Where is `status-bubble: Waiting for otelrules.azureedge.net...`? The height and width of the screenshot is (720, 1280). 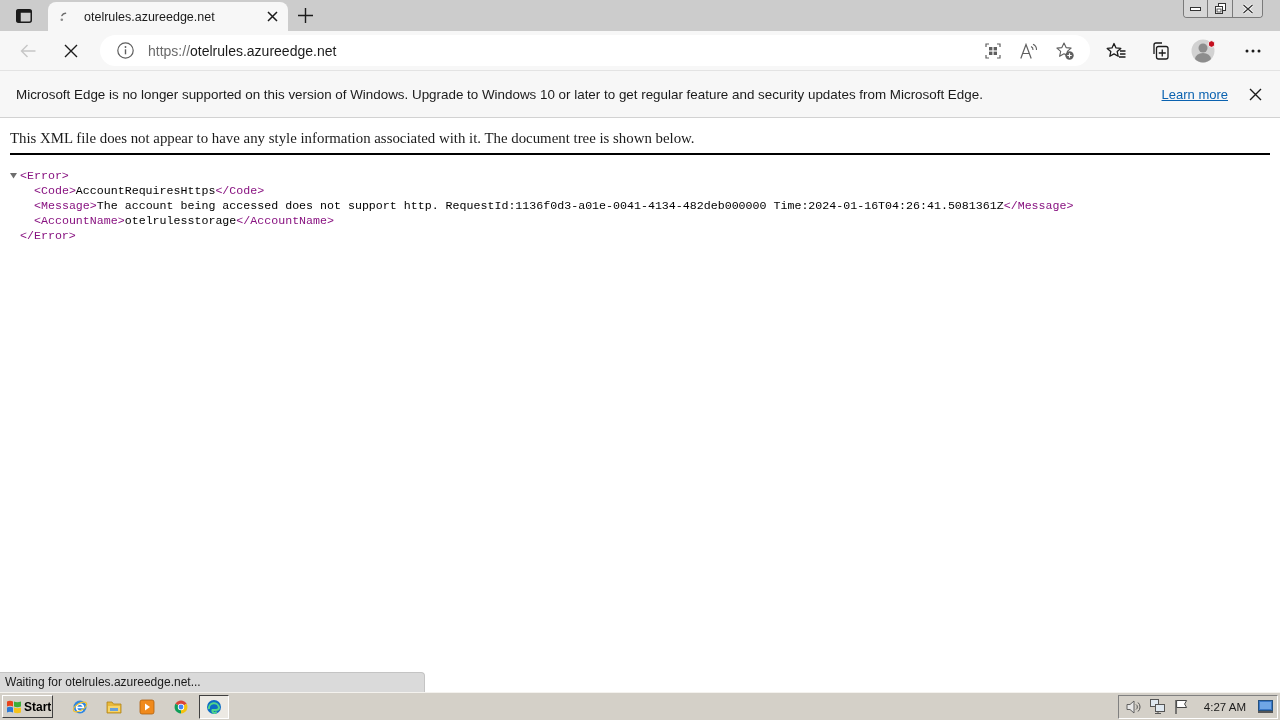 status-bubble: Waiting for otelrules.azureedge.net... is located at coordinates (212, 682).